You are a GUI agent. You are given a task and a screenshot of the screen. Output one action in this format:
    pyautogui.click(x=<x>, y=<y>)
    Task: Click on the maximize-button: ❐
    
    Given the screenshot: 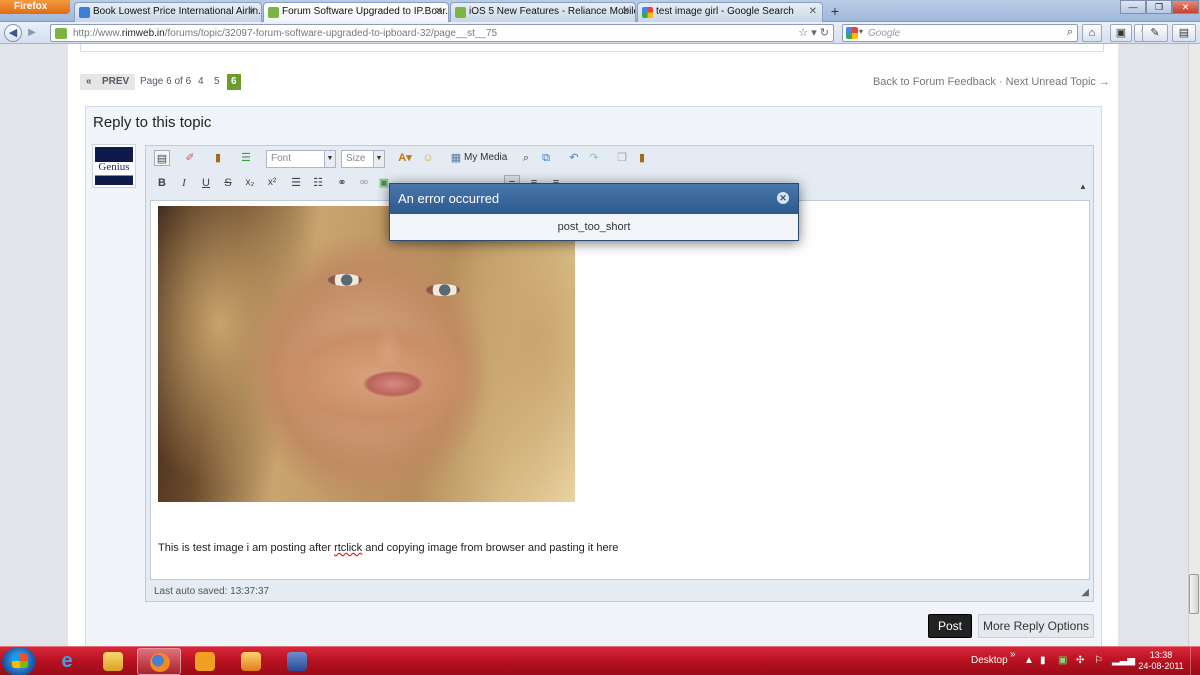 What is the action you would take?
    pyautogui.click(x=1159, y=7)
    